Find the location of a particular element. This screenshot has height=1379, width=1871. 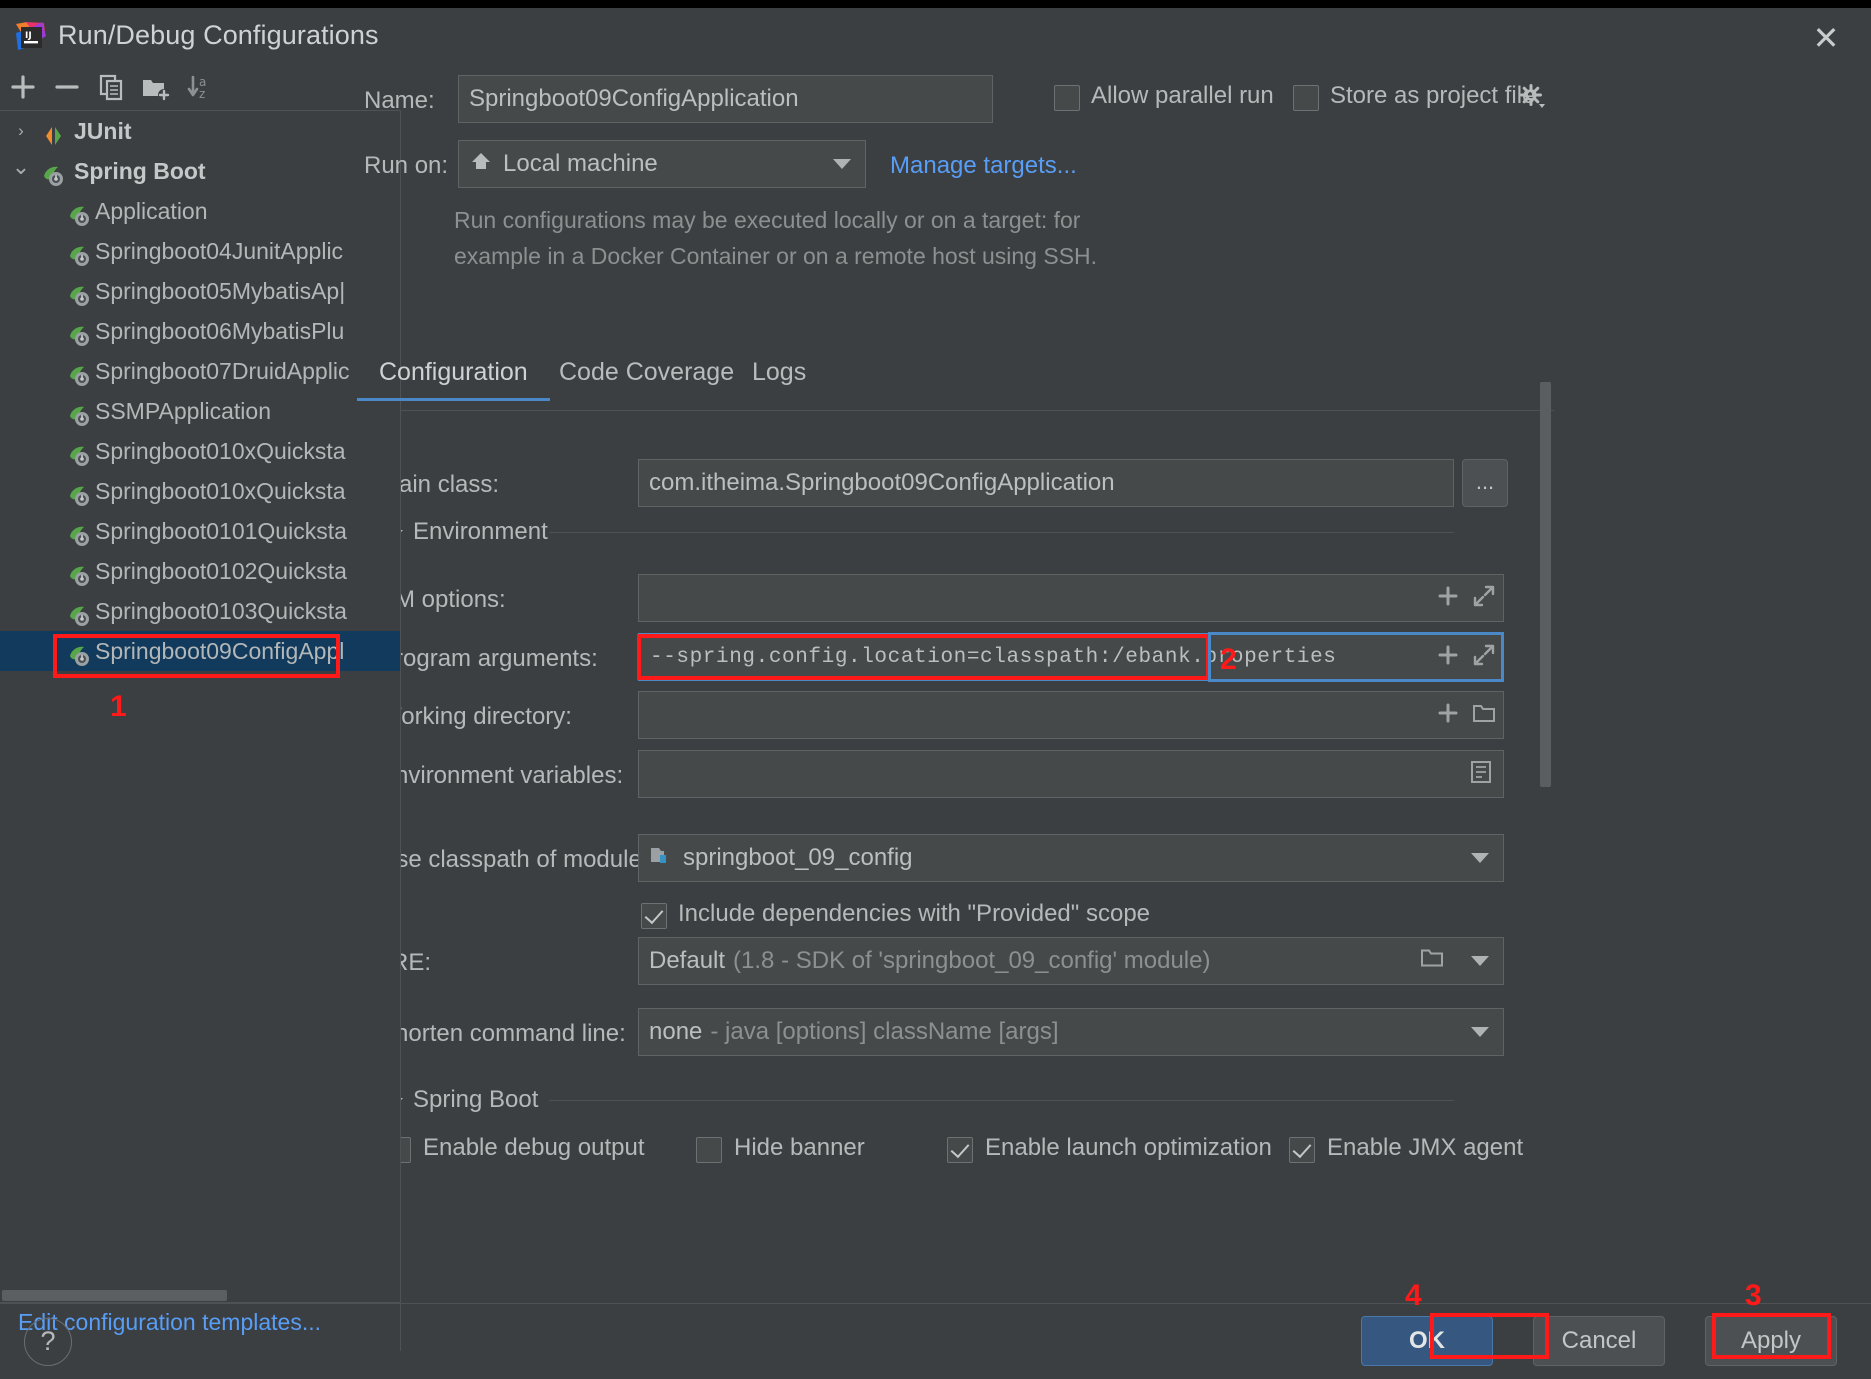

tree-item-selected: Springboot09ConfigAppl is located at coordinates (200, 651).